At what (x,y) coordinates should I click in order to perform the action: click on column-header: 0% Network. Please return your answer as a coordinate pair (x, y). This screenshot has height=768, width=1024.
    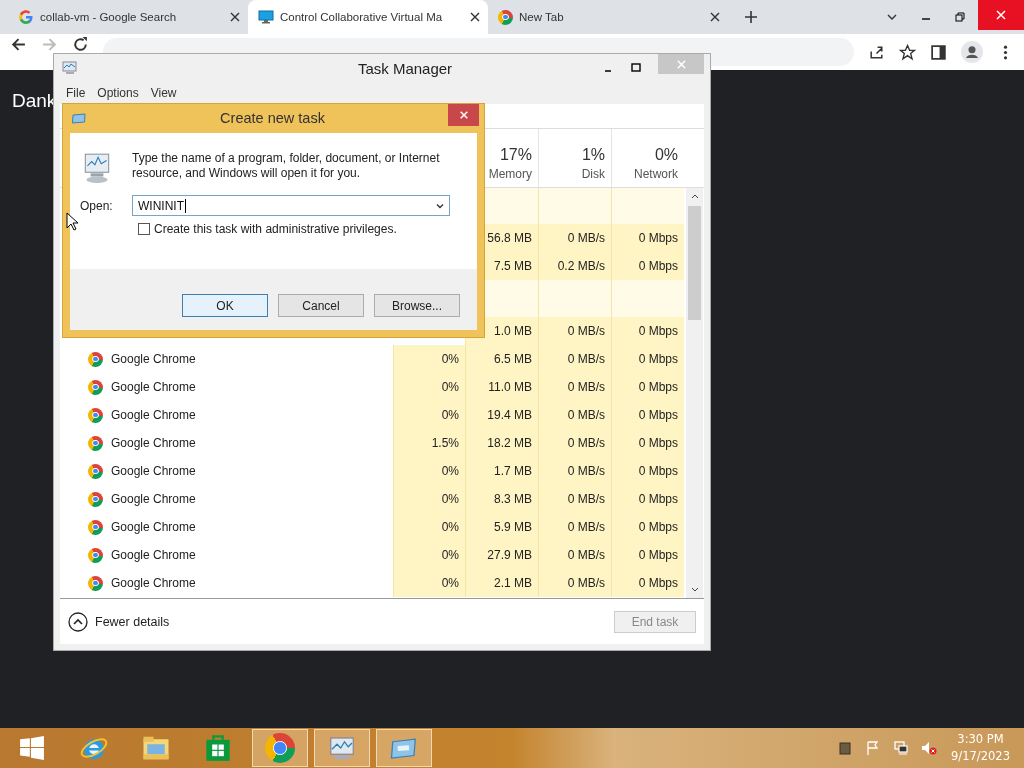
    Looking at the image, I should click on (647, 158).